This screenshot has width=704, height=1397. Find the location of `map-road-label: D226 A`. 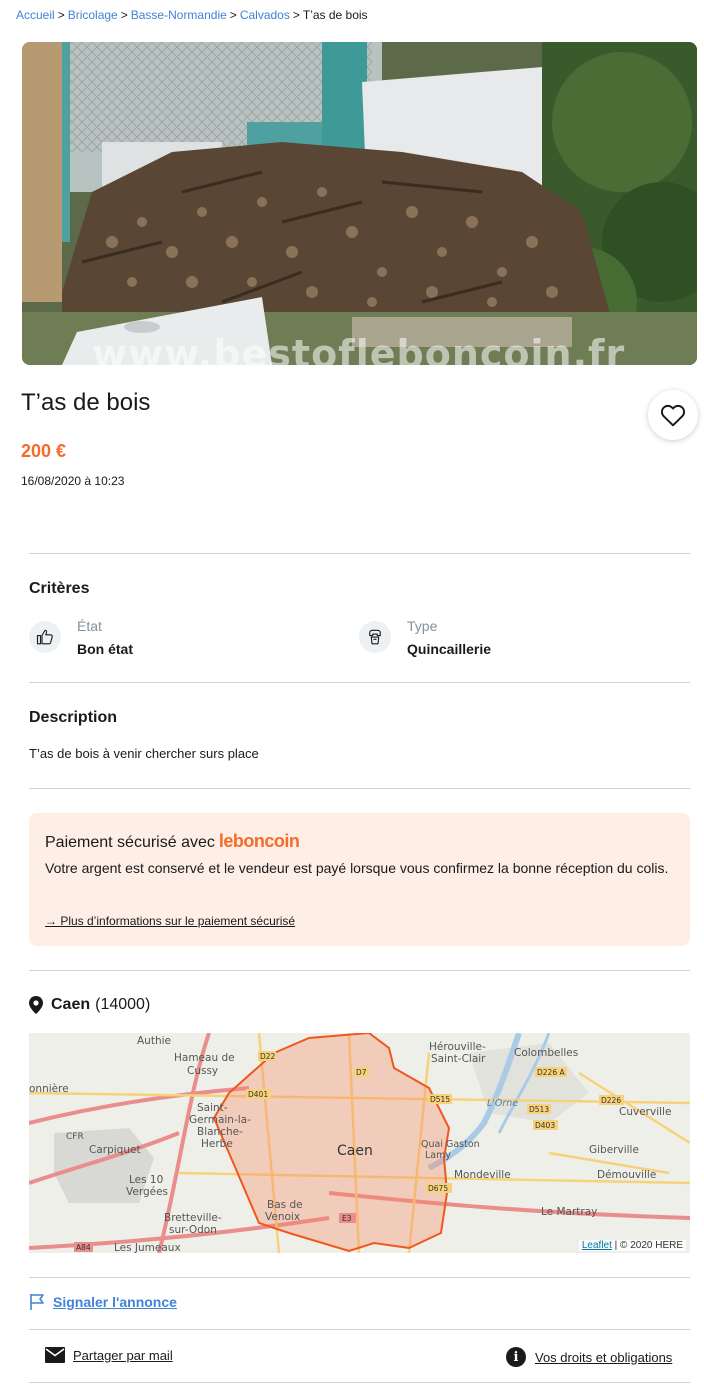

map-road-label: D226 A is located at coordinates (551, 1072).